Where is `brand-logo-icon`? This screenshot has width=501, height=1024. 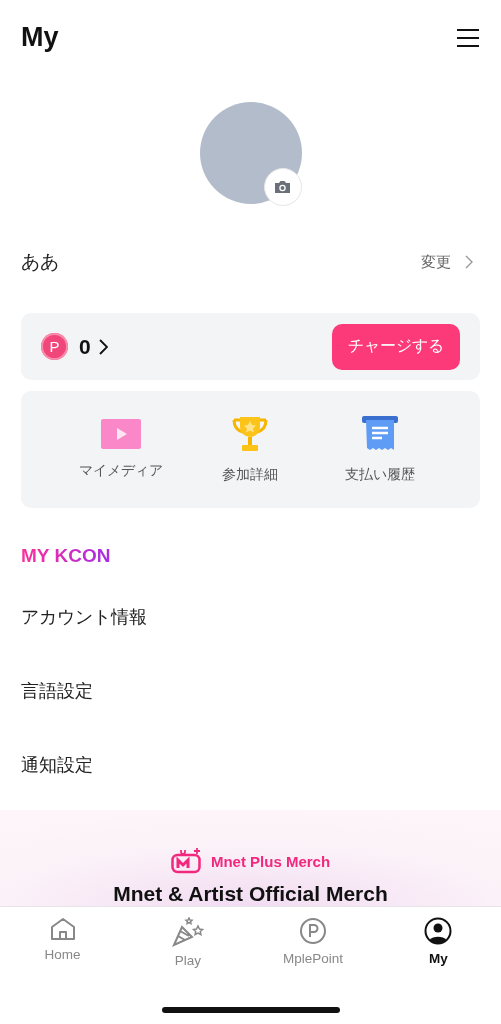 brand-logo-icon is located at coordinates (186, 861).